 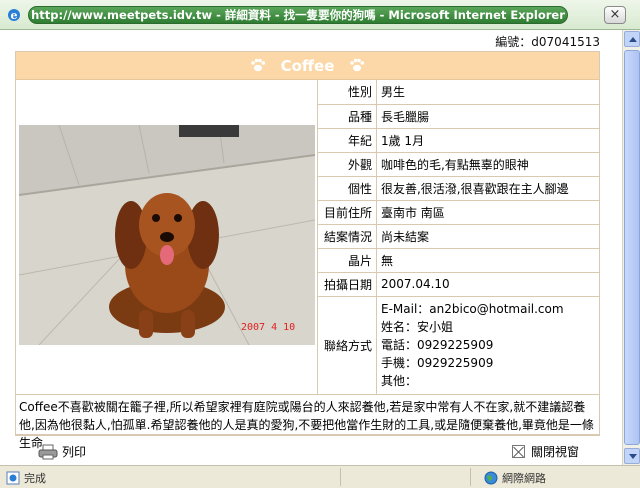 I want to click on status-left: 完成, so click(x=26, y=478).